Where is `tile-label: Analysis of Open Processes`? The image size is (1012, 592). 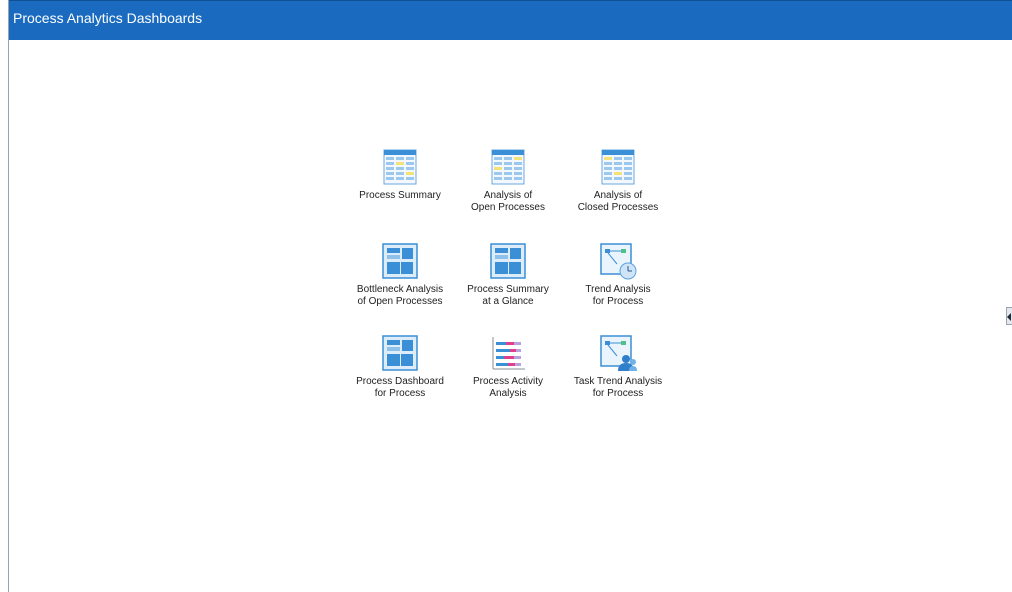
tile-label: Analysis of Open Processes is located at coordinates (508, 201).